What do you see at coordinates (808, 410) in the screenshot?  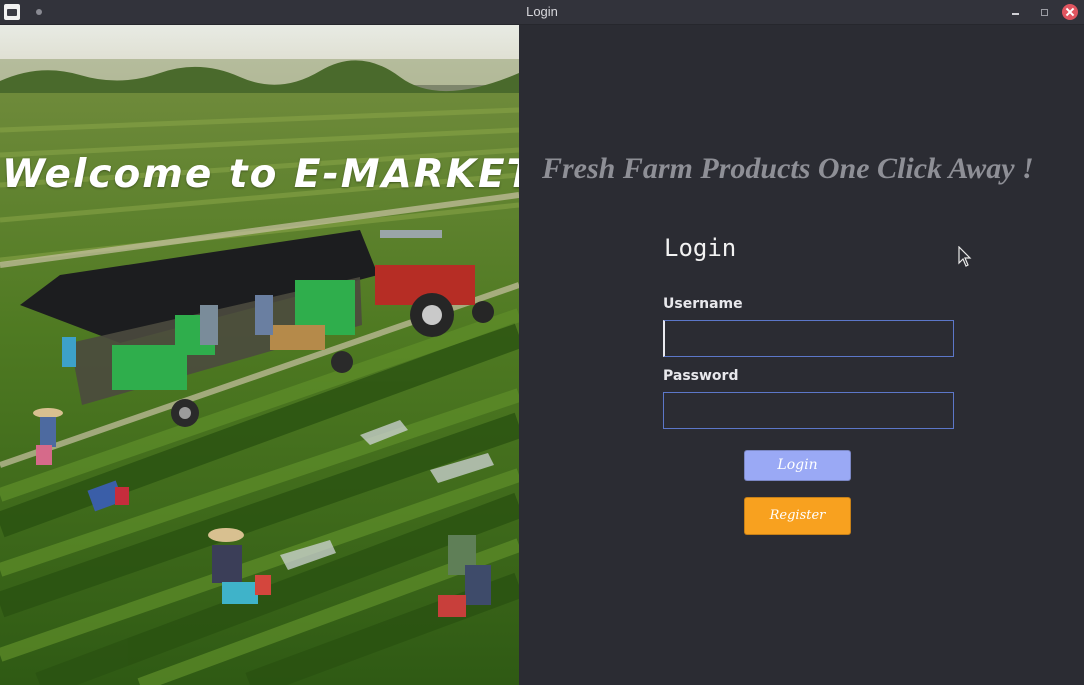 I see `password-input` at bounding box center [808, 410].